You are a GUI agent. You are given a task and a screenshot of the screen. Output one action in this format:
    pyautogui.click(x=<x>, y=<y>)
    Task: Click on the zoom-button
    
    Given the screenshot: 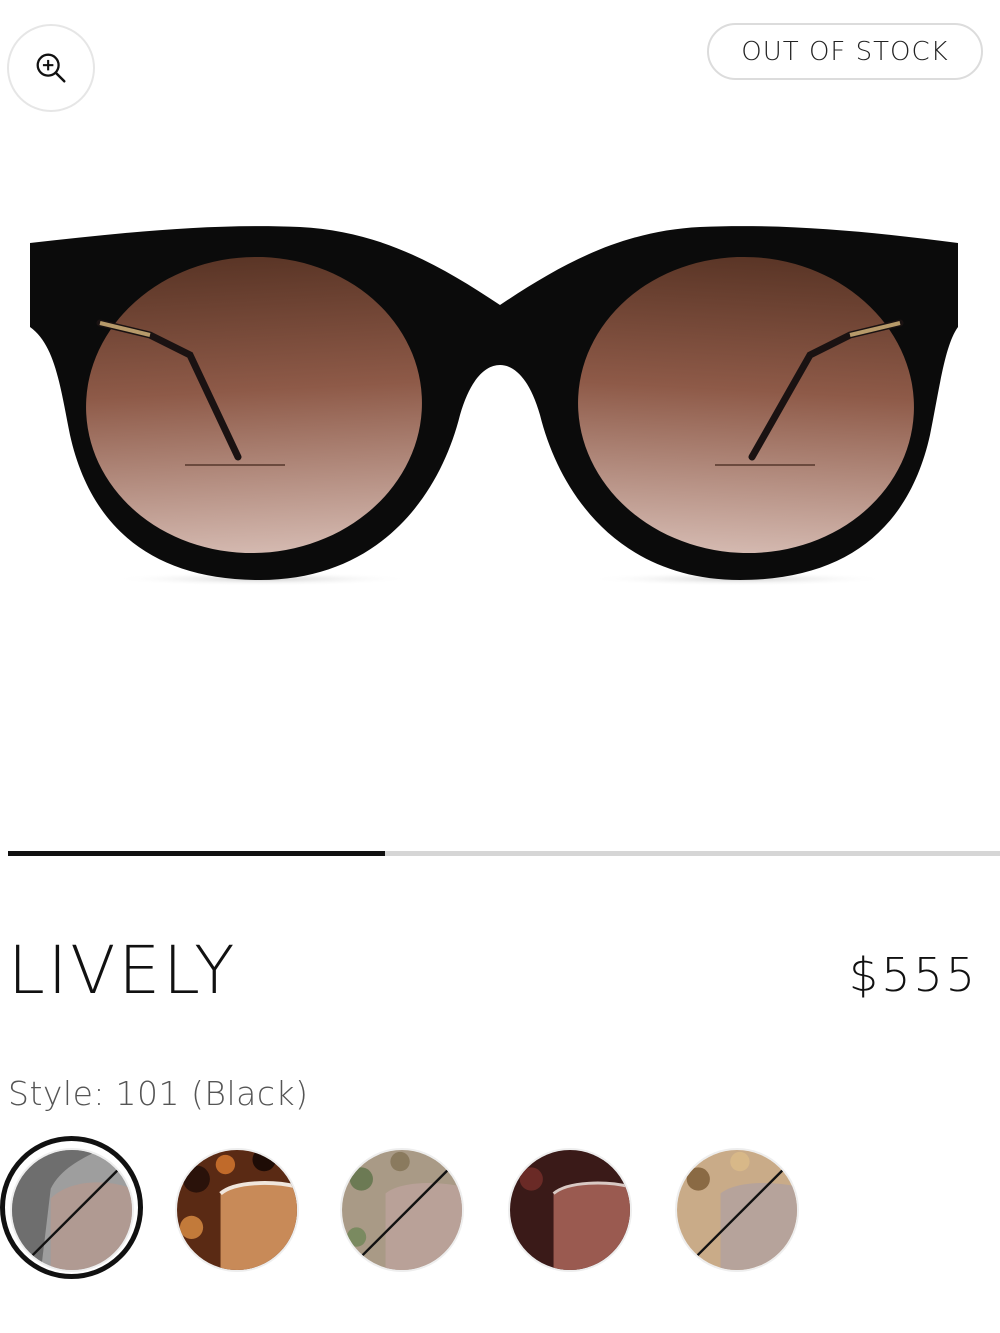 What is the action you would take?
    pyautogui.click(x=51, y=68)
    